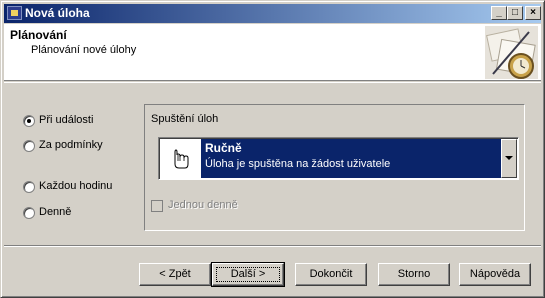 The width and height of the screenshot is (545, 298). What do you see at coordinates (29, 187) in the screenshot?
I see `radio-hourly-dot` at bounding box center [29, 187].